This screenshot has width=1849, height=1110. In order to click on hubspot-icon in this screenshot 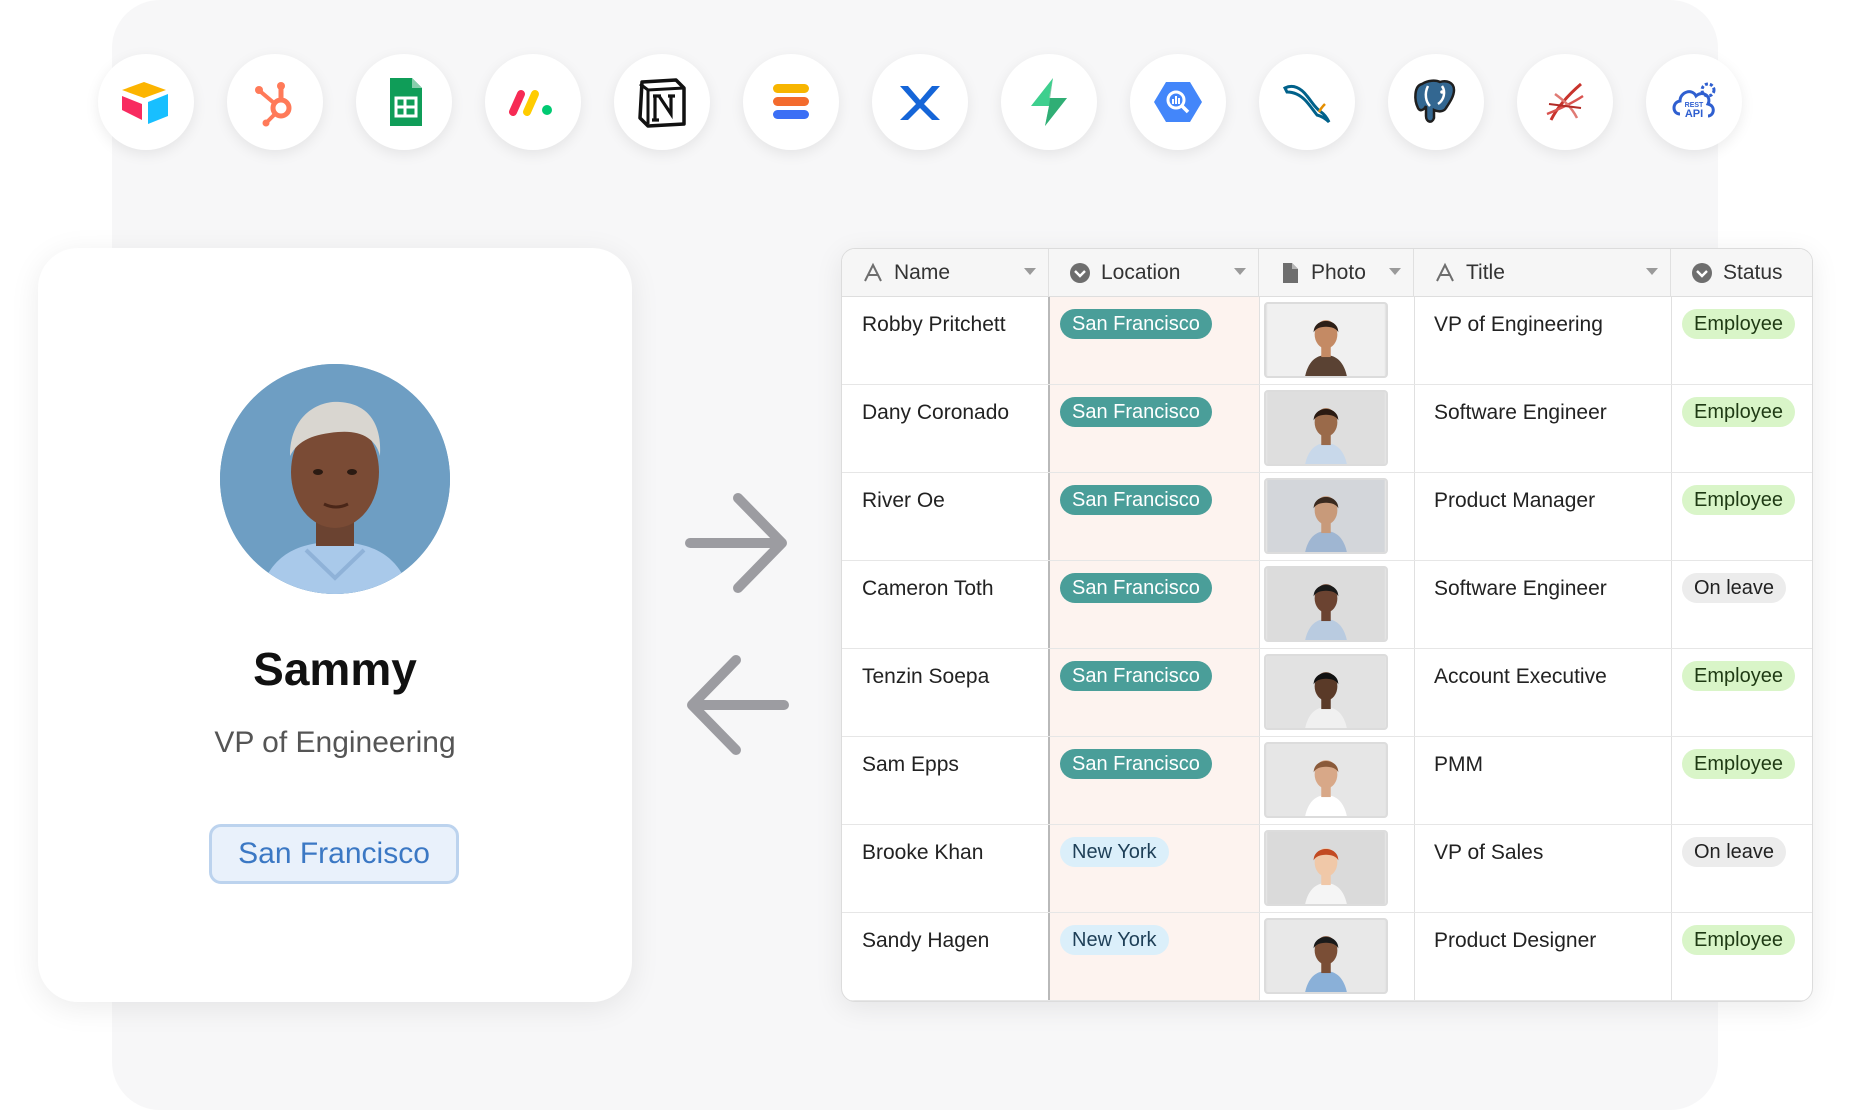, I will do `click(275, 102)`.